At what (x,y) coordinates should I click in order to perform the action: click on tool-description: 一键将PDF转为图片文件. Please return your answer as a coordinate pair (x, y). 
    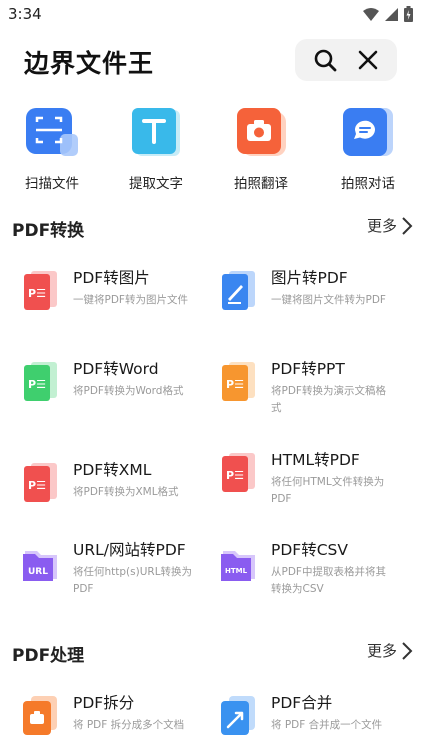
    Looking at the image, I should click on (130, 300).